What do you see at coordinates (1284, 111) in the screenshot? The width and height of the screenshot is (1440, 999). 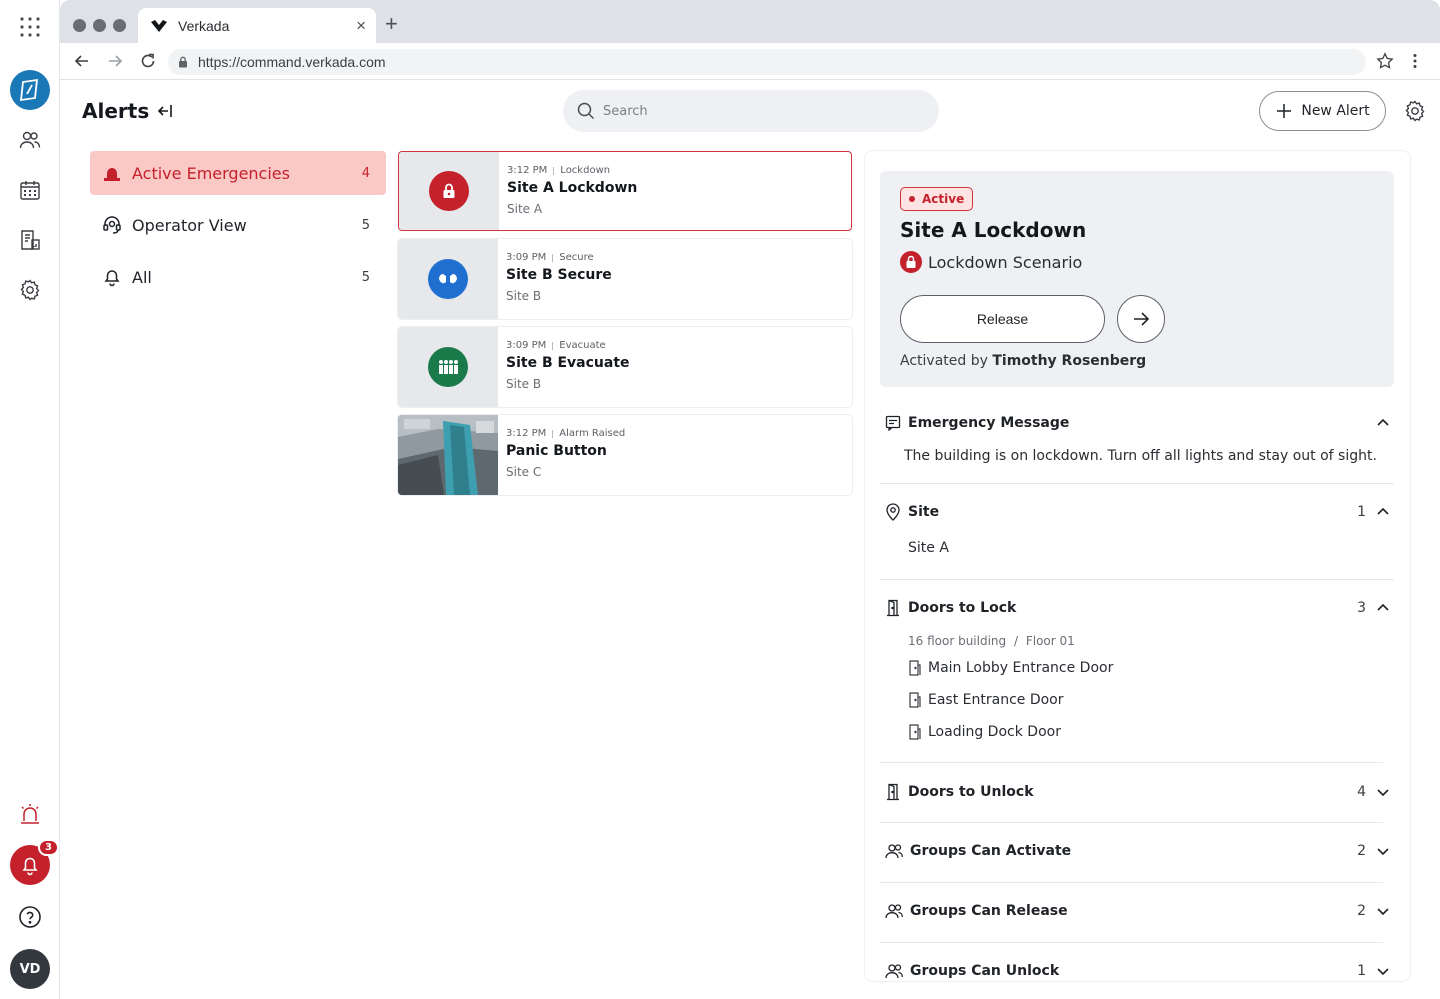 I see `plus-icon` at bounding box center [1284, 111].